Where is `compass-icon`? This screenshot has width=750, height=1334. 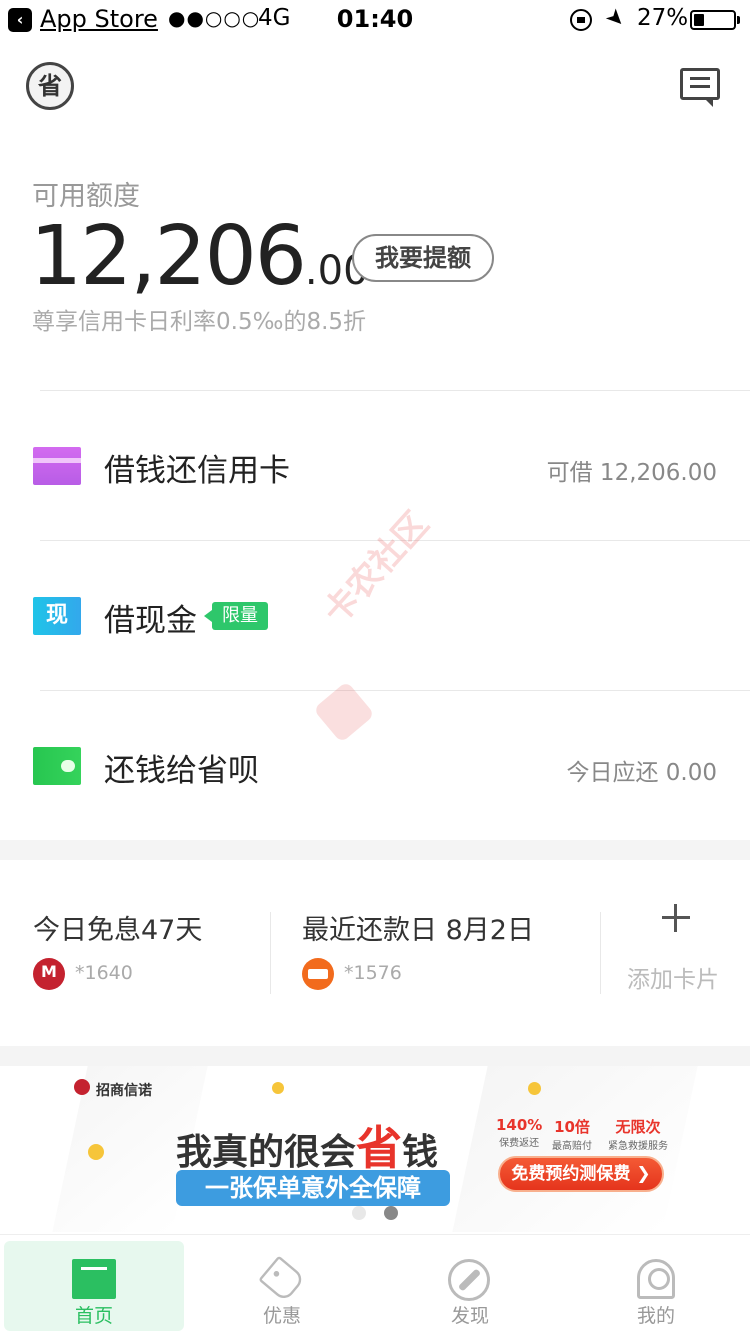
compass-icon is located at coordinates (469, 1280).